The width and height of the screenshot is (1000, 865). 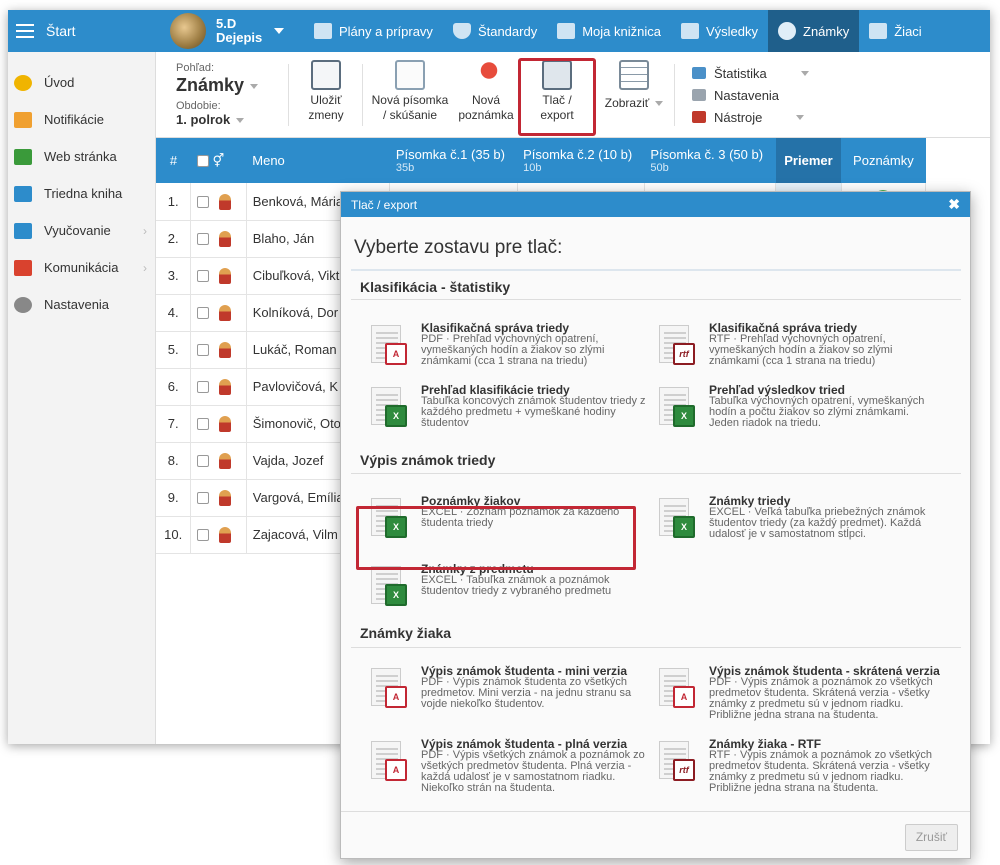 I want to click on sidebar-item-label: Komunikácia, so click(x=81, y=267).